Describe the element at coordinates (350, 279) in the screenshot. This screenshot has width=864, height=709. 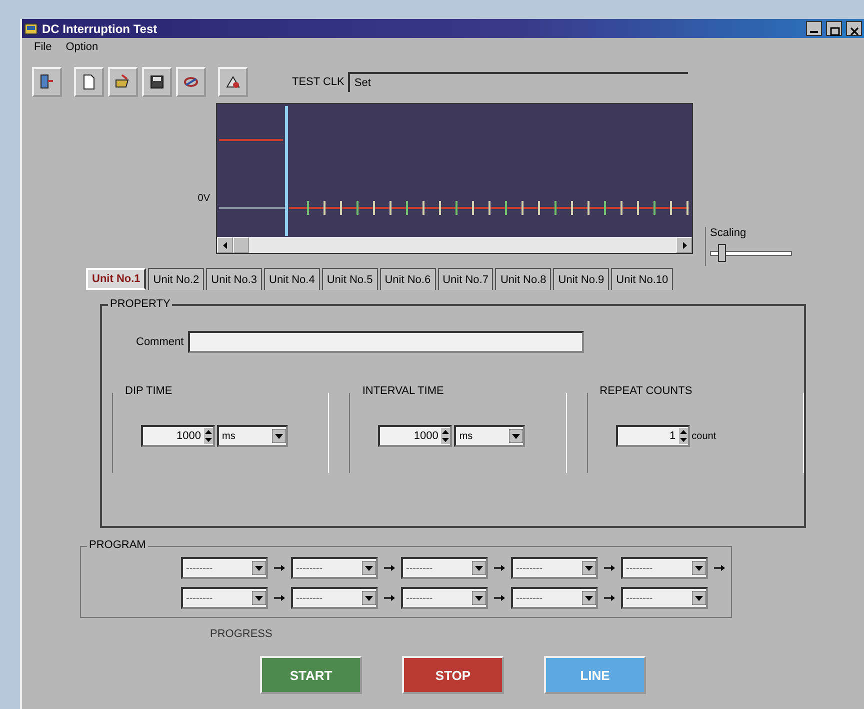
I see `tab: Unit No.5` at that location.